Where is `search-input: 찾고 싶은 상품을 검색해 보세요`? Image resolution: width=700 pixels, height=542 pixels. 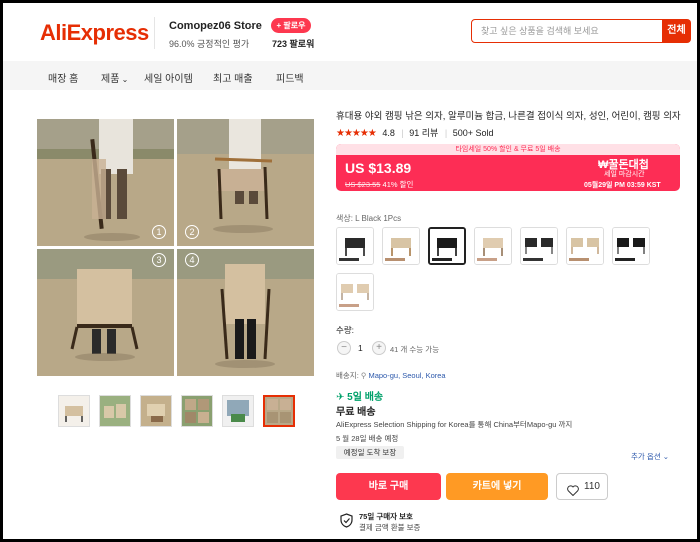 search-input: 찾고 싶은 상품을 검색해 보세요 is located at coordinates (567, 31).